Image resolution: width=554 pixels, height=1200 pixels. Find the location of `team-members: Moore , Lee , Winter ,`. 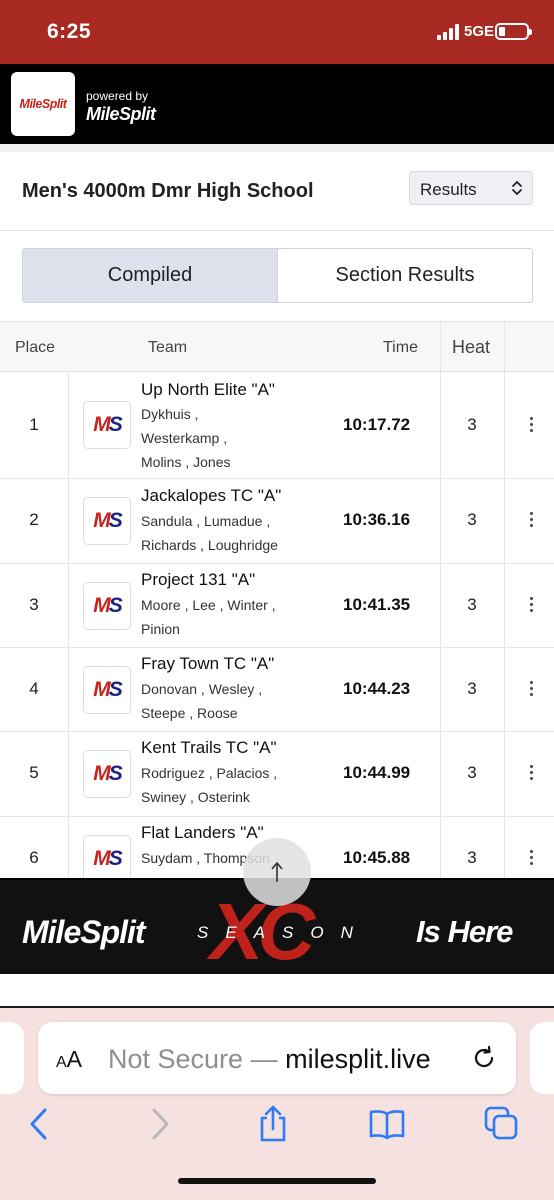

team-members: Moore , Lee , Winter , is located at coordinates (208, 605).